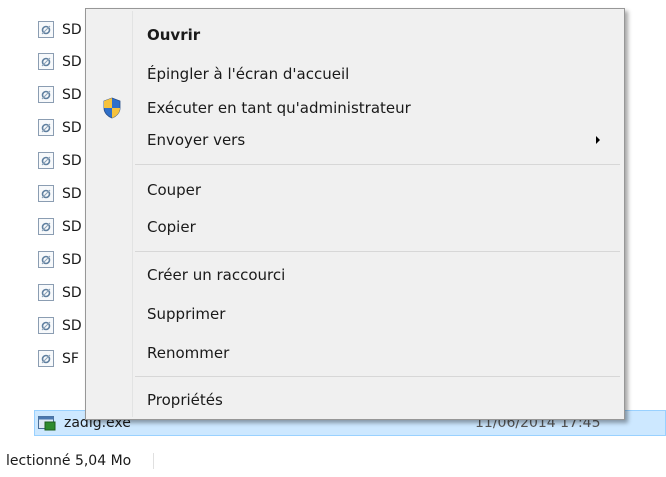 This screenshot has height=477, width=666. I want to click on menu-item-label: Créer un raccourci, so click(216, 275).